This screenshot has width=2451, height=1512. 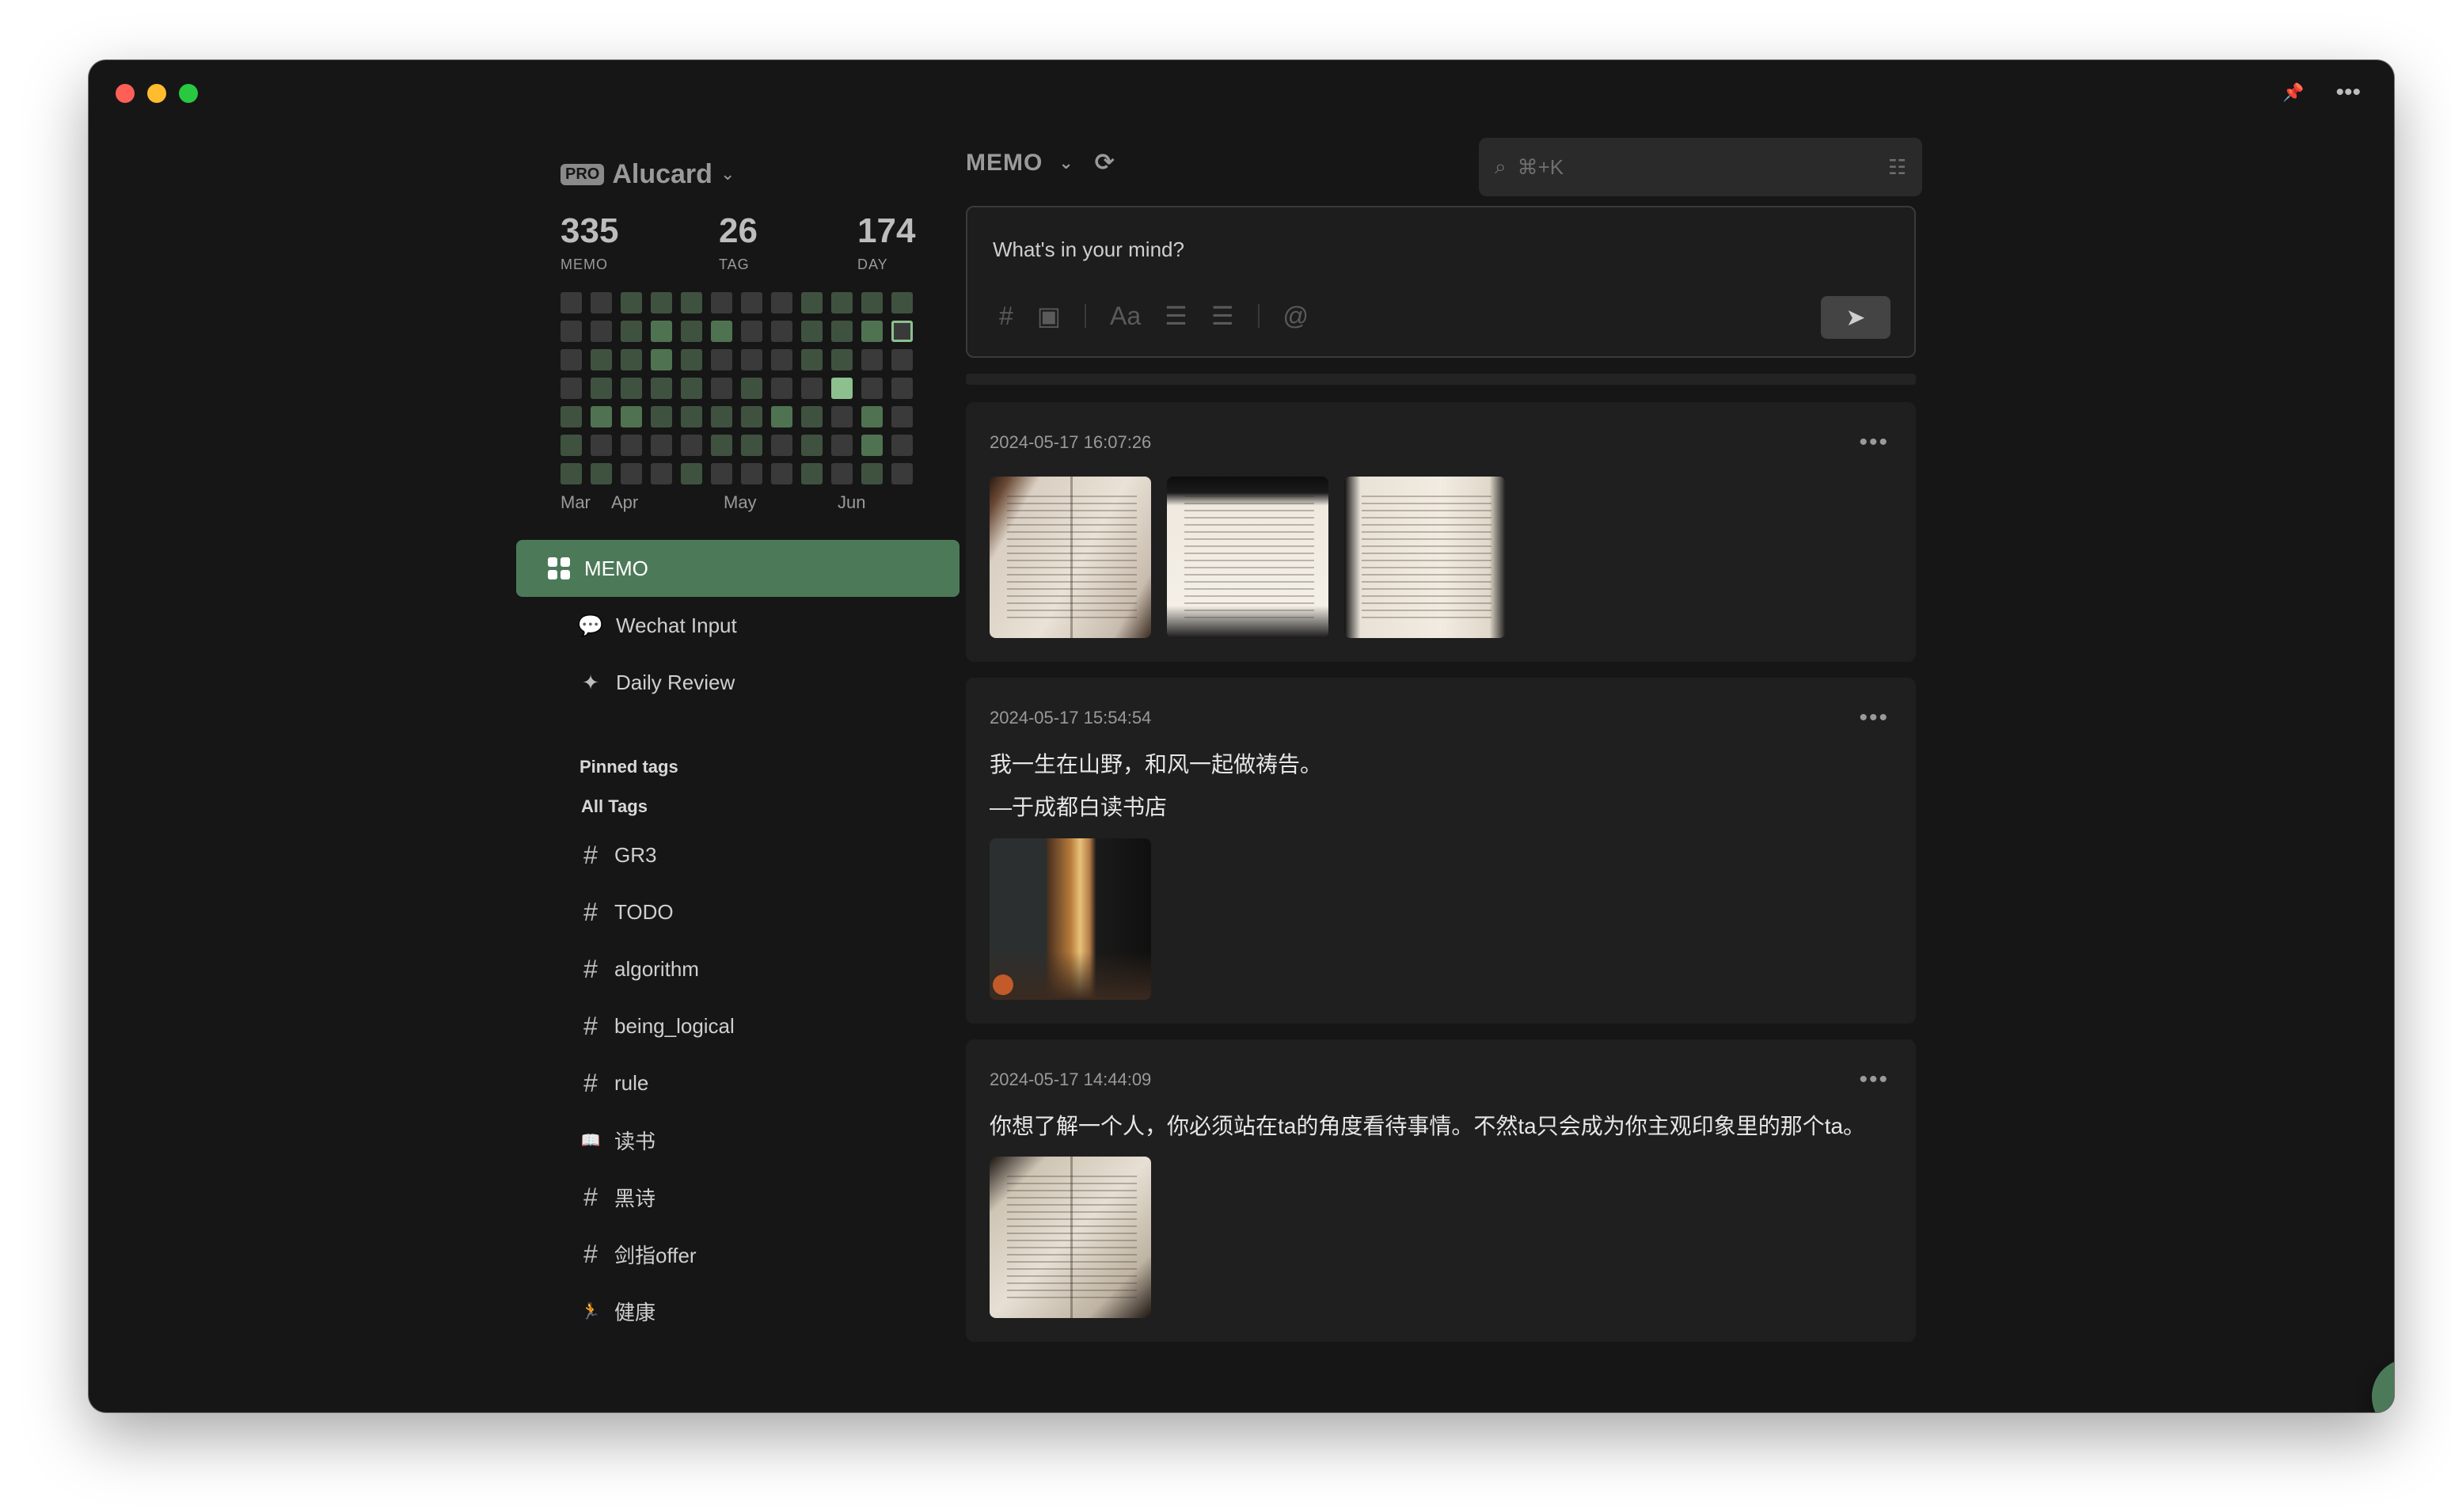 What do you see at coordinates (769, 625) in the screenshot?
I see `nav-item-wechat-input: 💬 Wechat Input` at bounding box center [769, 625].